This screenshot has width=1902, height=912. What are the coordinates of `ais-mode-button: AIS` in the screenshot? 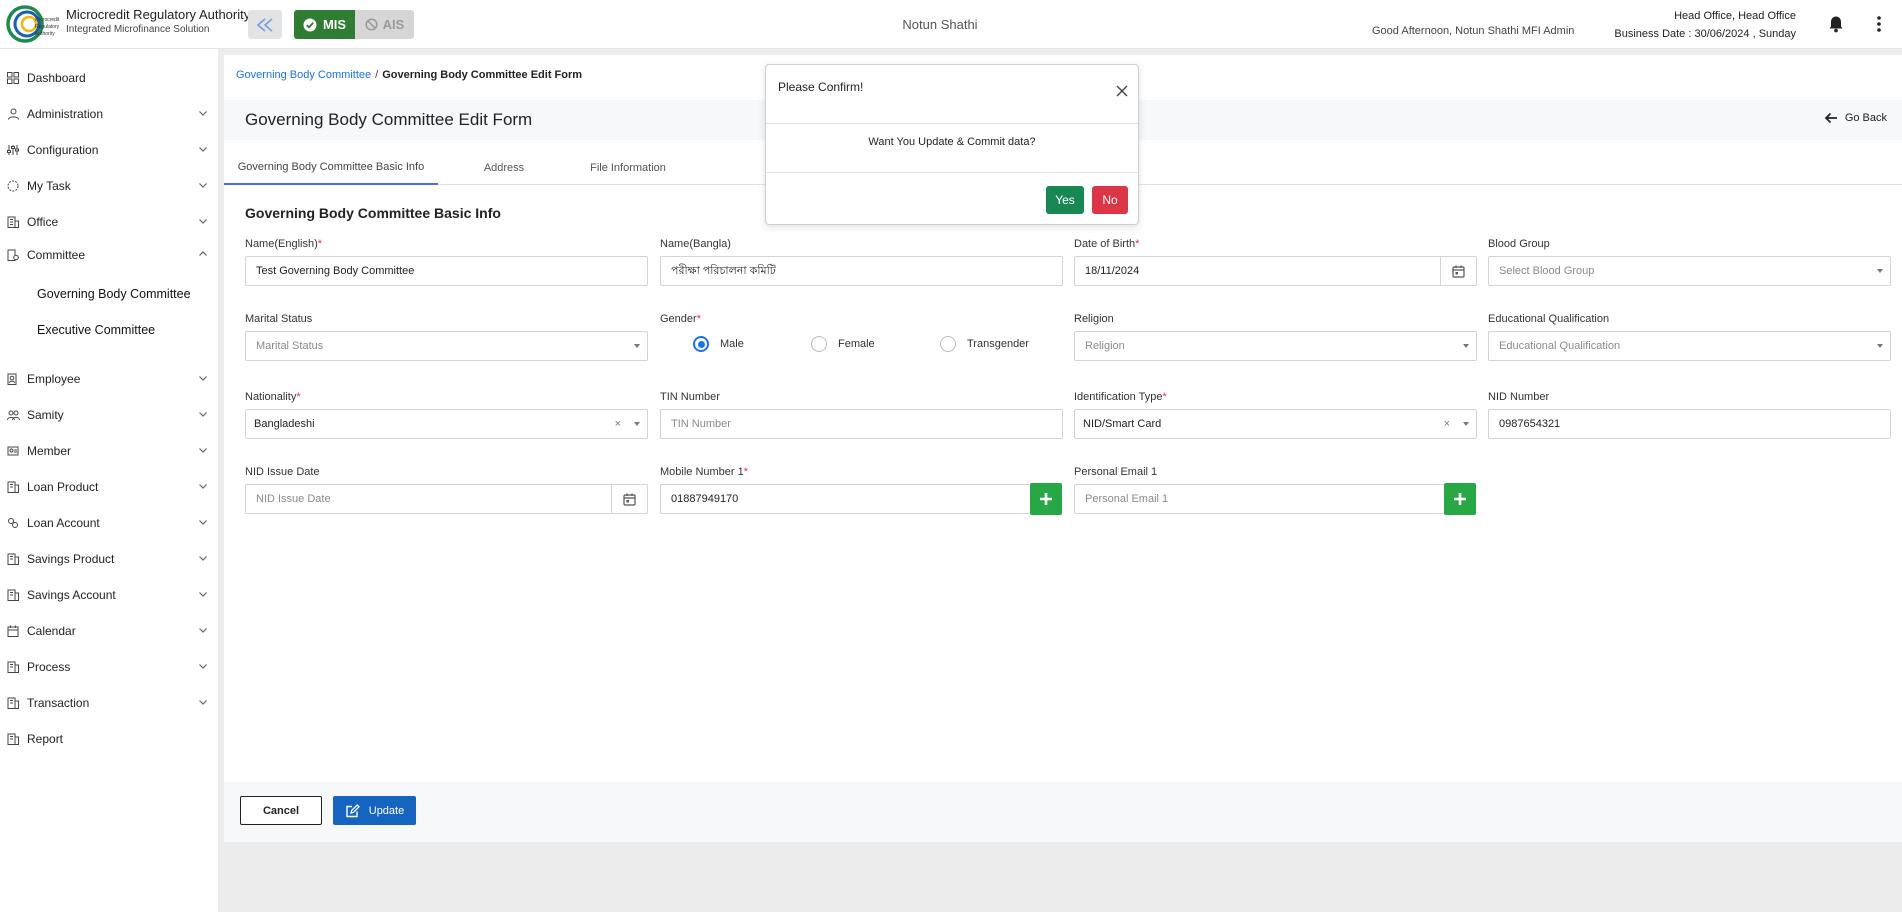 It's located at (384, 24).